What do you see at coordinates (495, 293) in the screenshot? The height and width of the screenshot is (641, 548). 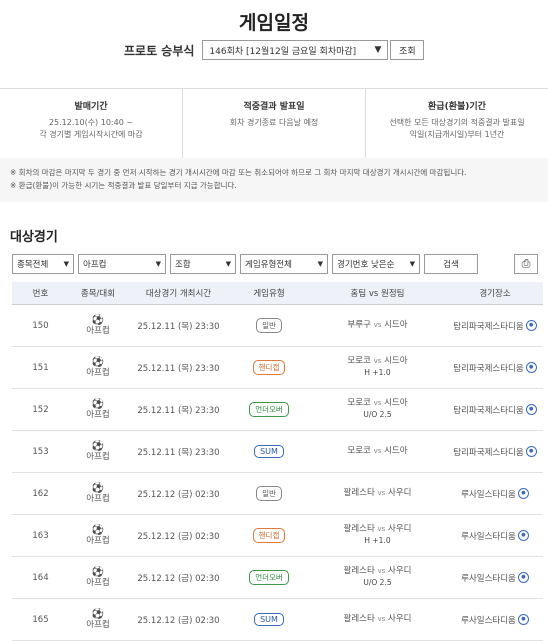 I see `col-header-venue: 경기장소` at bounding box center [495, 293].